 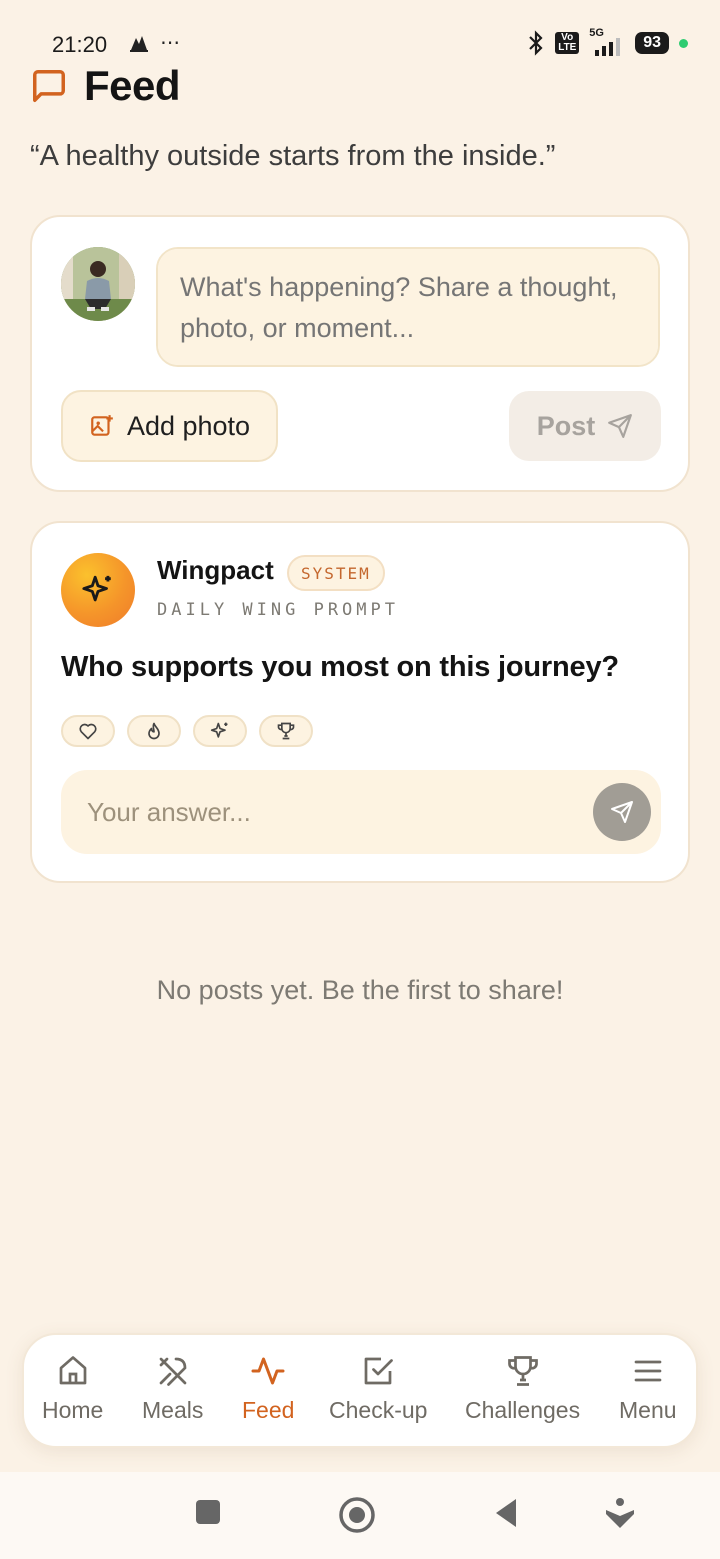 I want to click on bottom-nav: Home Meals Feed Check-up Challenges Menu, so click(x=360, y=1390).